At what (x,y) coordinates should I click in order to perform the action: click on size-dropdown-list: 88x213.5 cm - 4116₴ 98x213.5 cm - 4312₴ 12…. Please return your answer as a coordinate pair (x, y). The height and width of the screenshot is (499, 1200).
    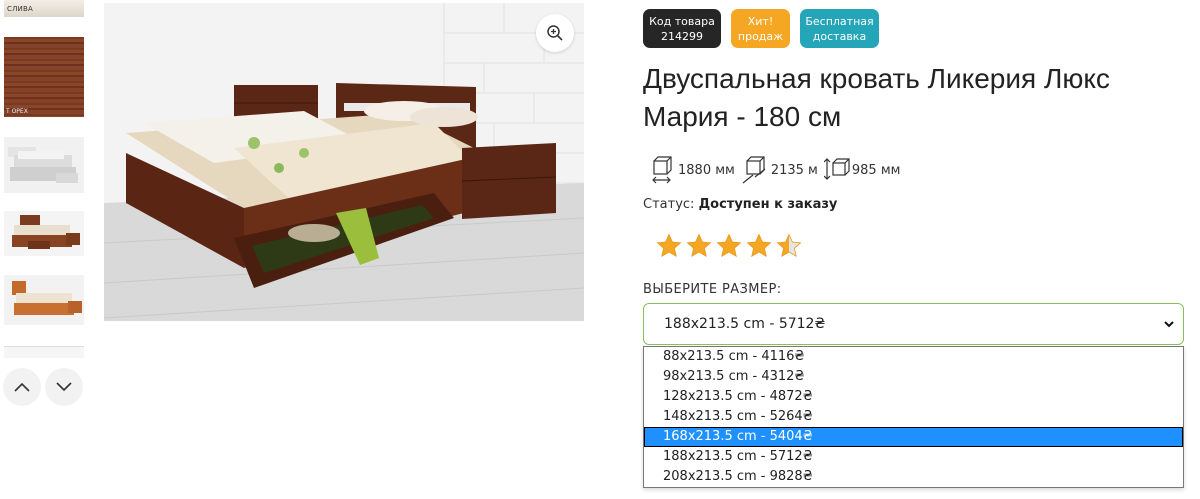
    Looking at the image, I should click on (913, 417).